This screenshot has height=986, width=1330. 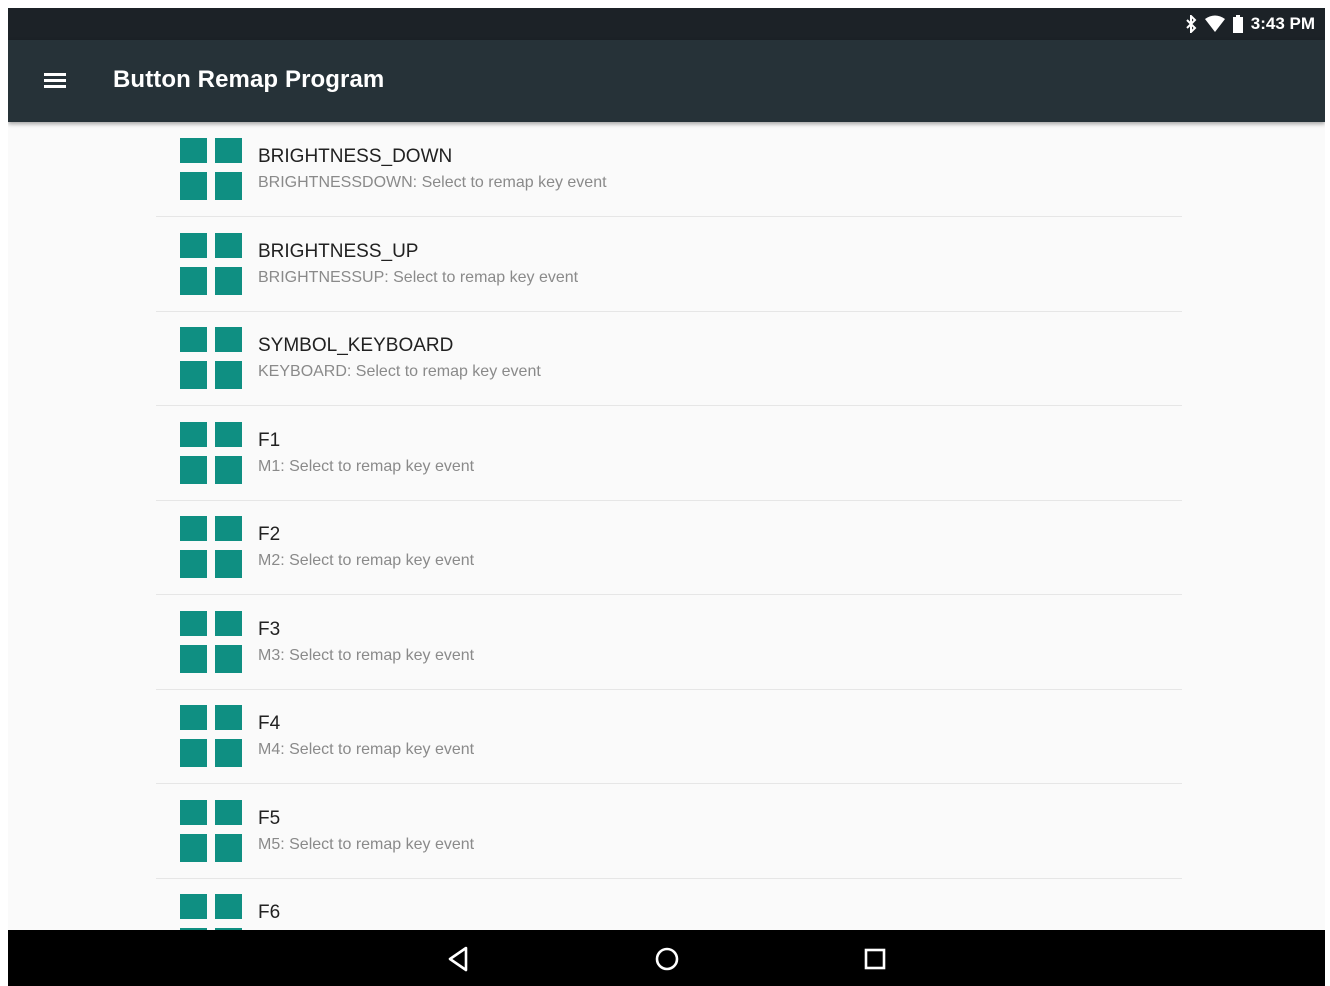 I want to click on bluetooth-icon, so click(x=1191, y=24).